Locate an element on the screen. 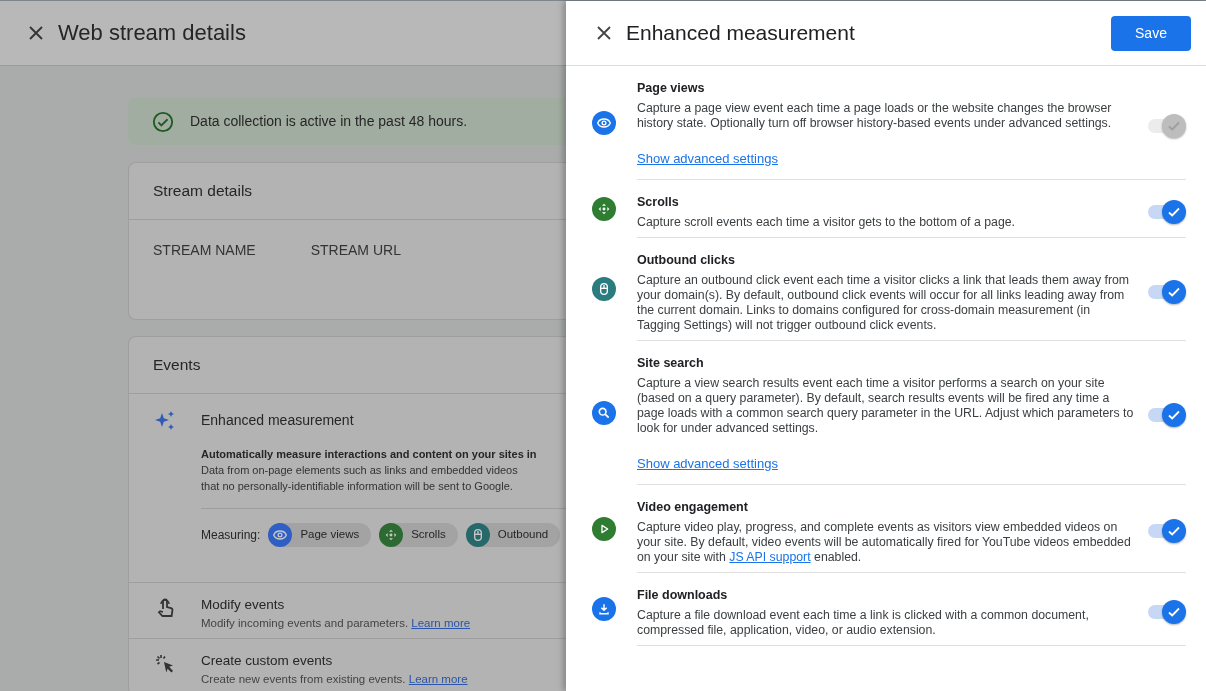 This screenshot has width=1206, height=691. event-option-text: Modify incoming events and parameters. Learn more is located at coordinates (336, 624).